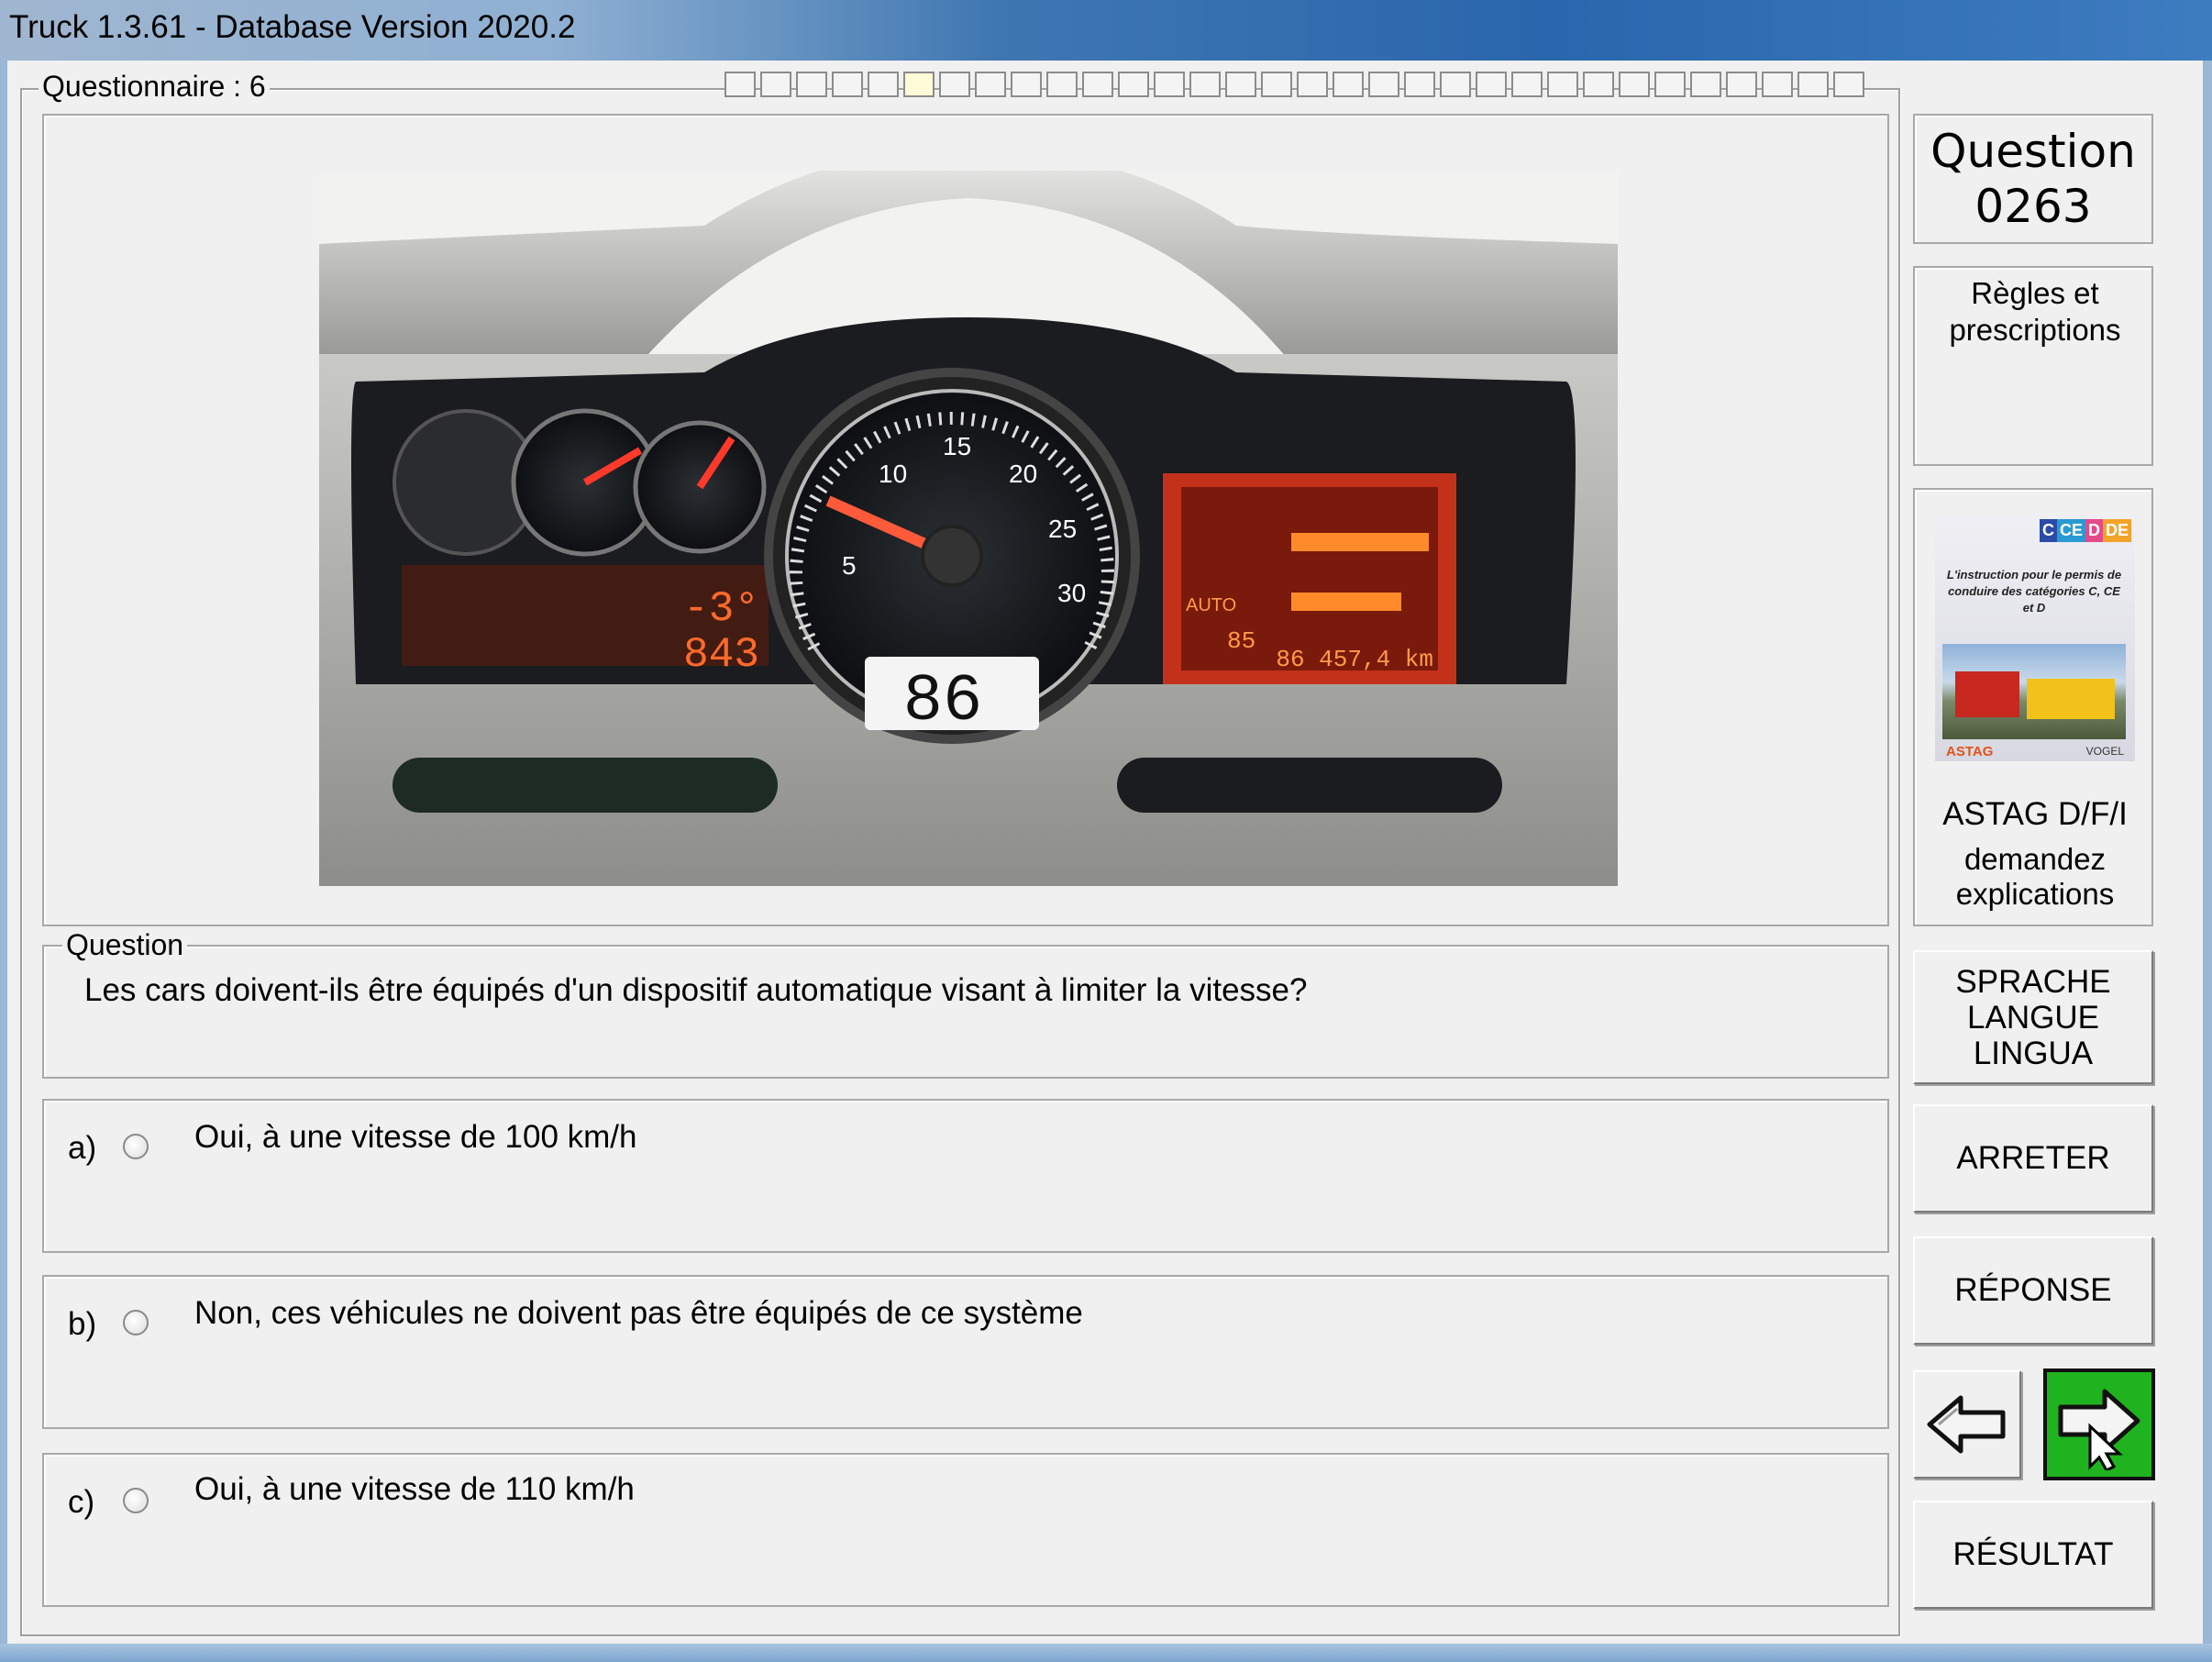 The height and width of the screenshot is (1662, 2212). Describe the element at coordinates (849, 565) in the screenshot. I see `svg-text: 5` at that location.